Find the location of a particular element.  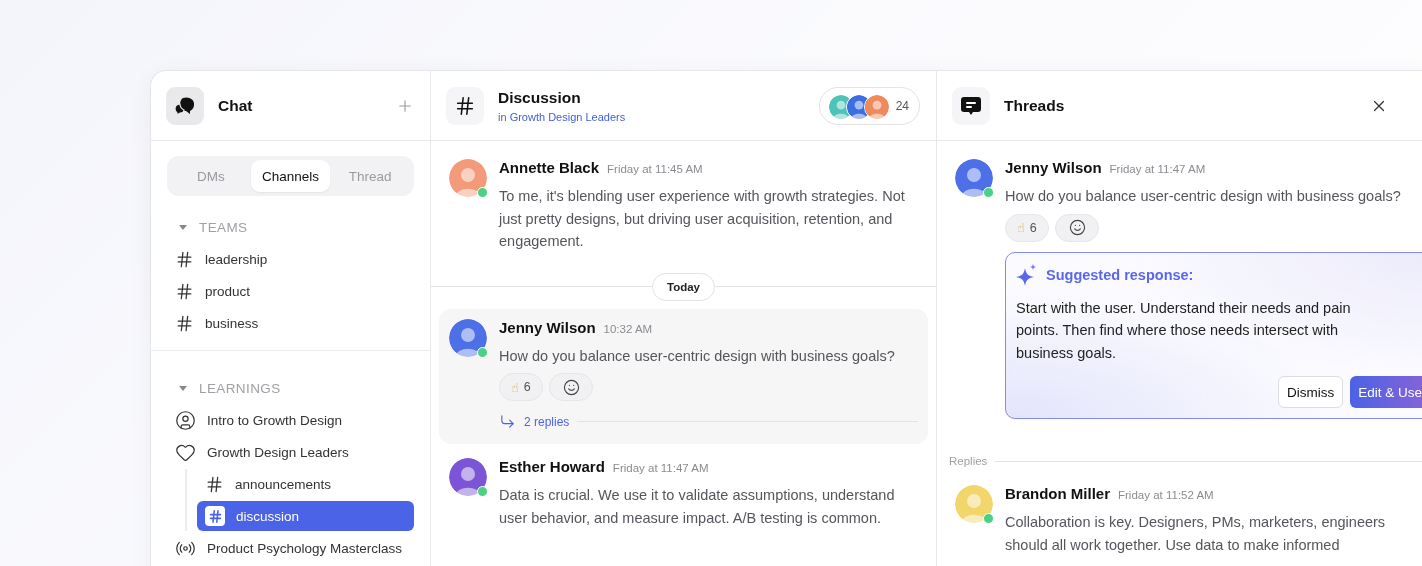

message-time: 10:32 AM is located at coordinates (628, 328).